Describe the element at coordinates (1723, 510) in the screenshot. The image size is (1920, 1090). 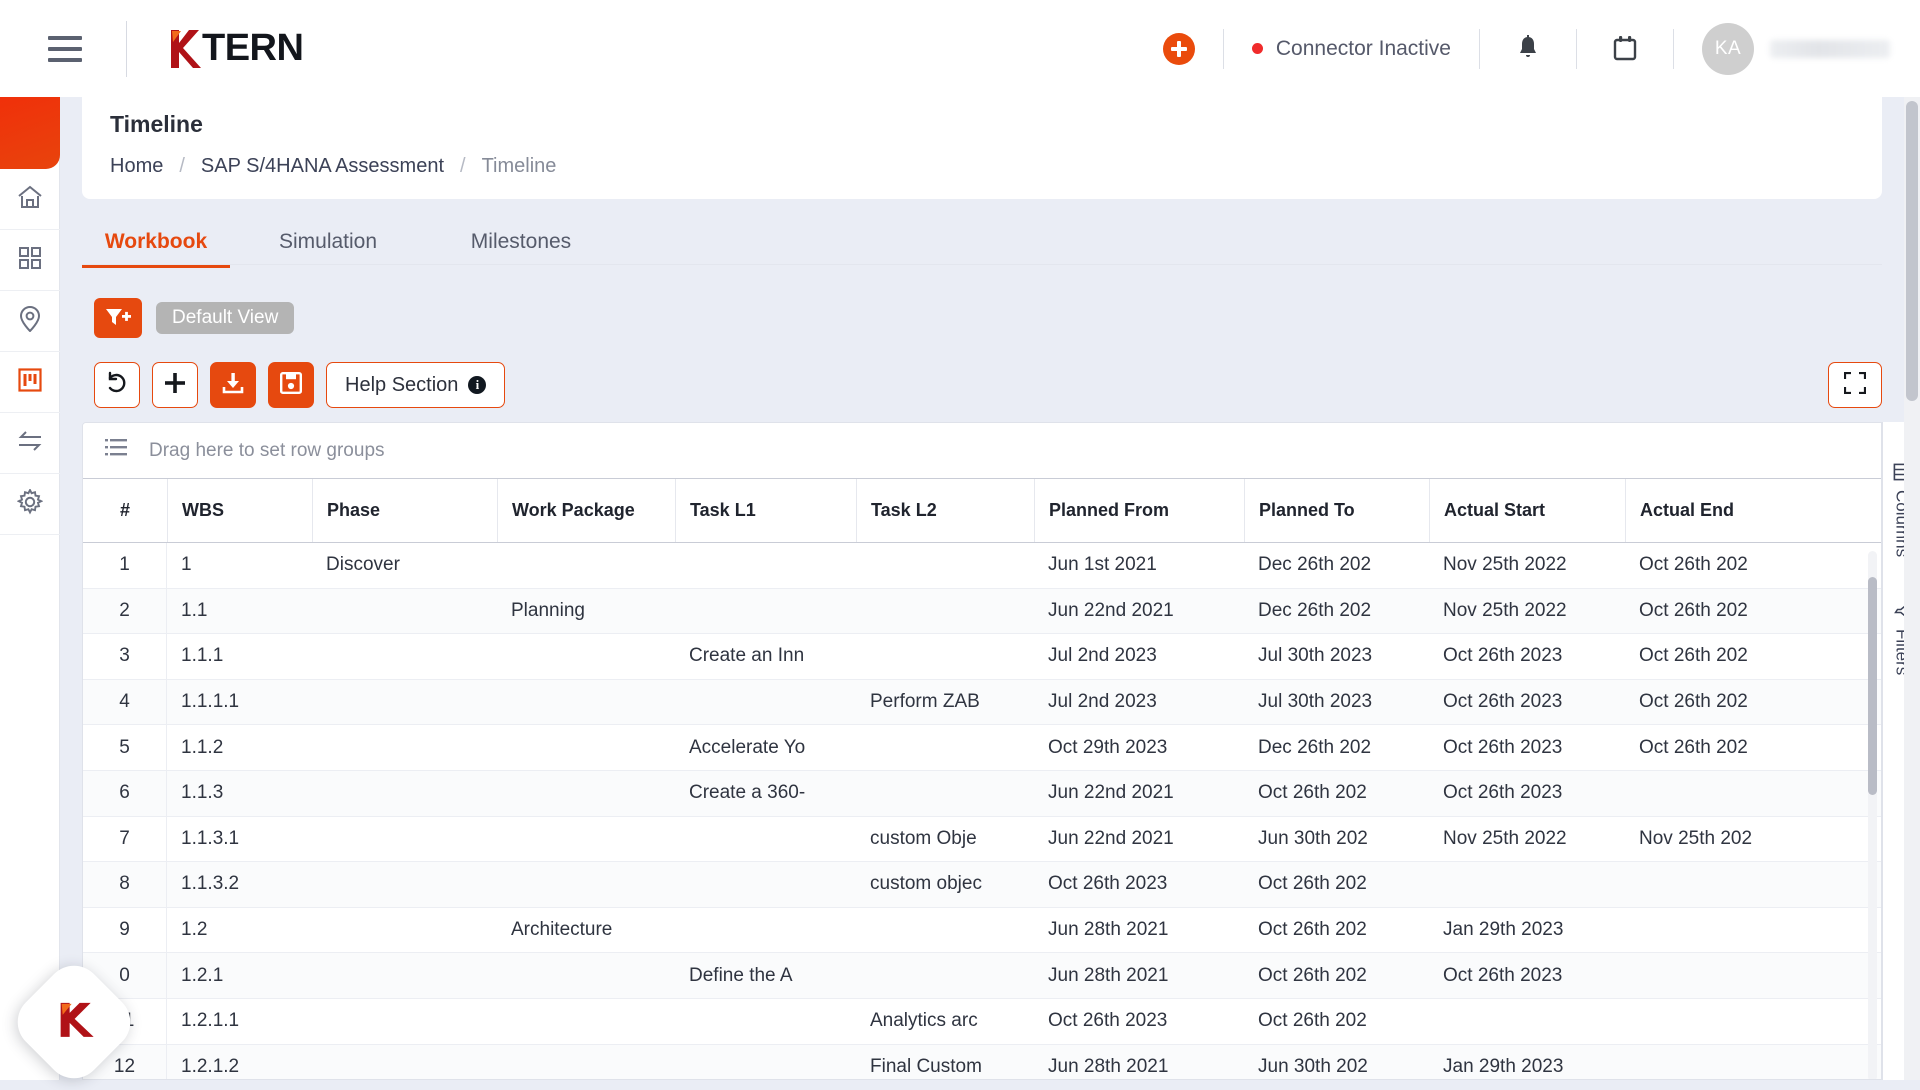
I see `column-header-actual-end: Actual End` at that location.